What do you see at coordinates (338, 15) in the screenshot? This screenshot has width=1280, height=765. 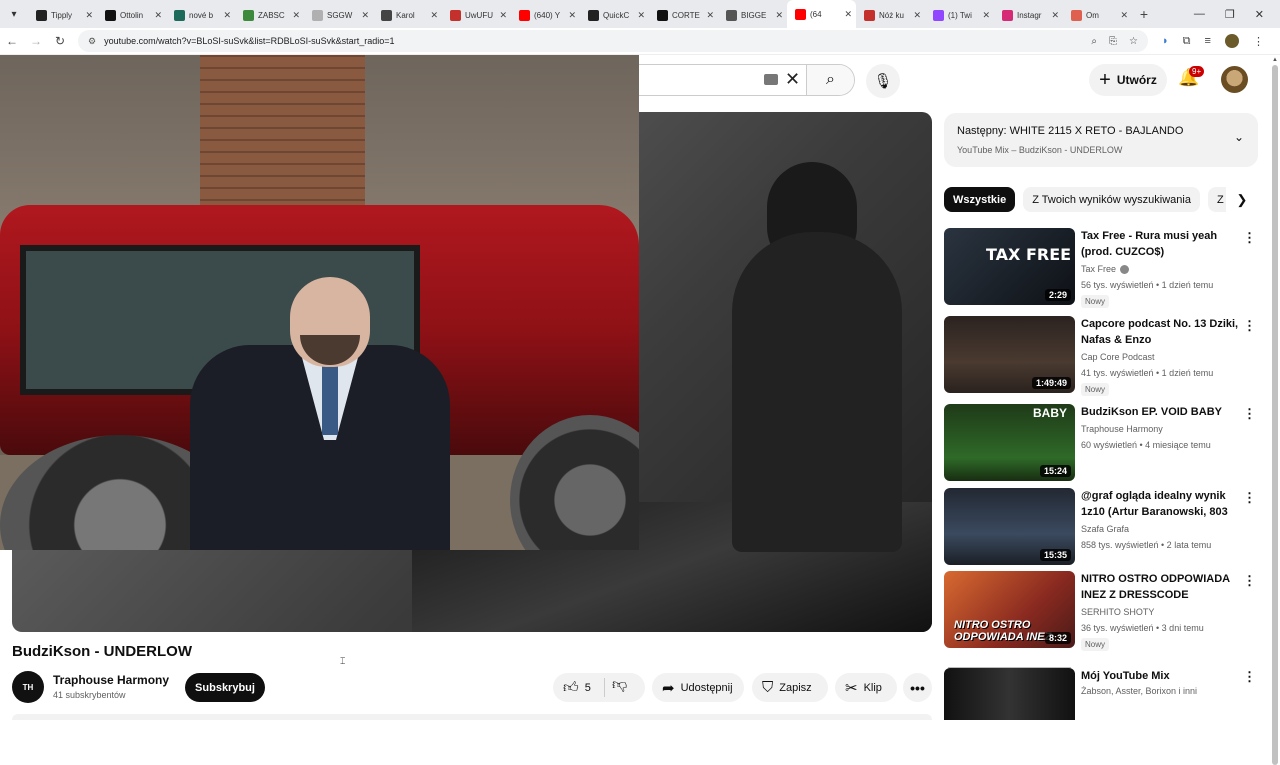 I see `browser-tab: SGGW ✕` at bounding box center [338, 15].